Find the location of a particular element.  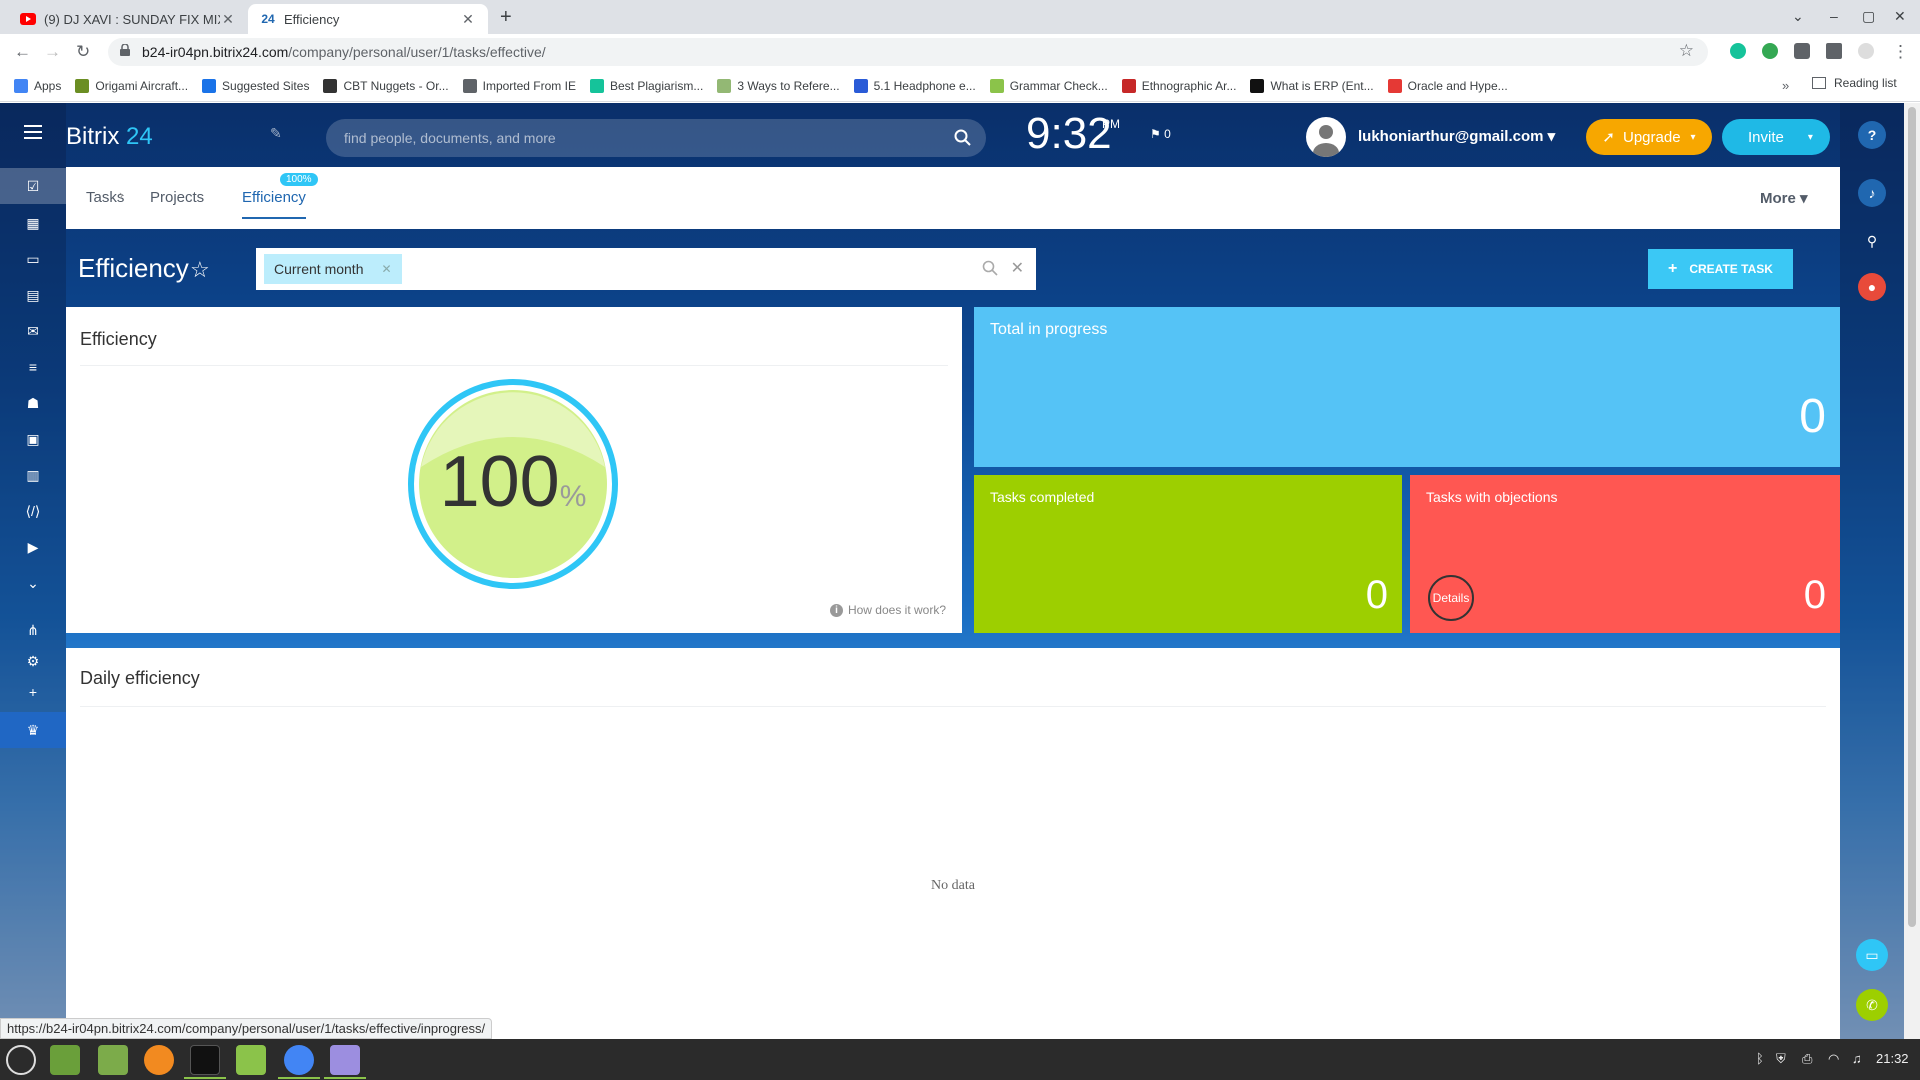

subnav-more: More ▾ is located at coordinates (1784, 198).